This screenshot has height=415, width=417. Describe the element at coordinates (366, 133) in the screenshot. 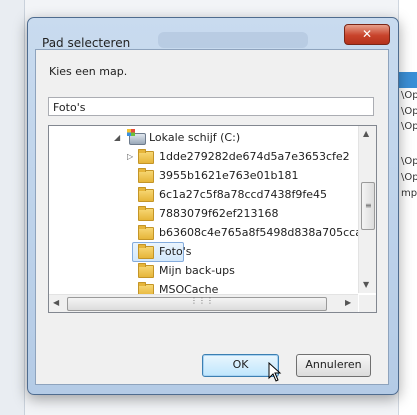

I see `scroll-up-icon: ▲` at that location.